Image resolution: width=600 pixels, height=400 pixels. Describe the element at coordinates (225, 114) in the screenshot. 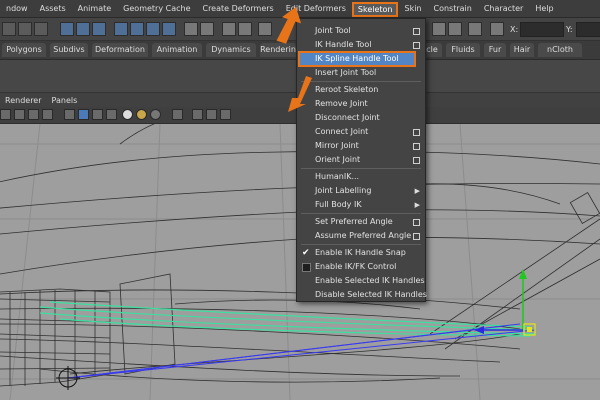

I see `xray-active-icon` at that location.